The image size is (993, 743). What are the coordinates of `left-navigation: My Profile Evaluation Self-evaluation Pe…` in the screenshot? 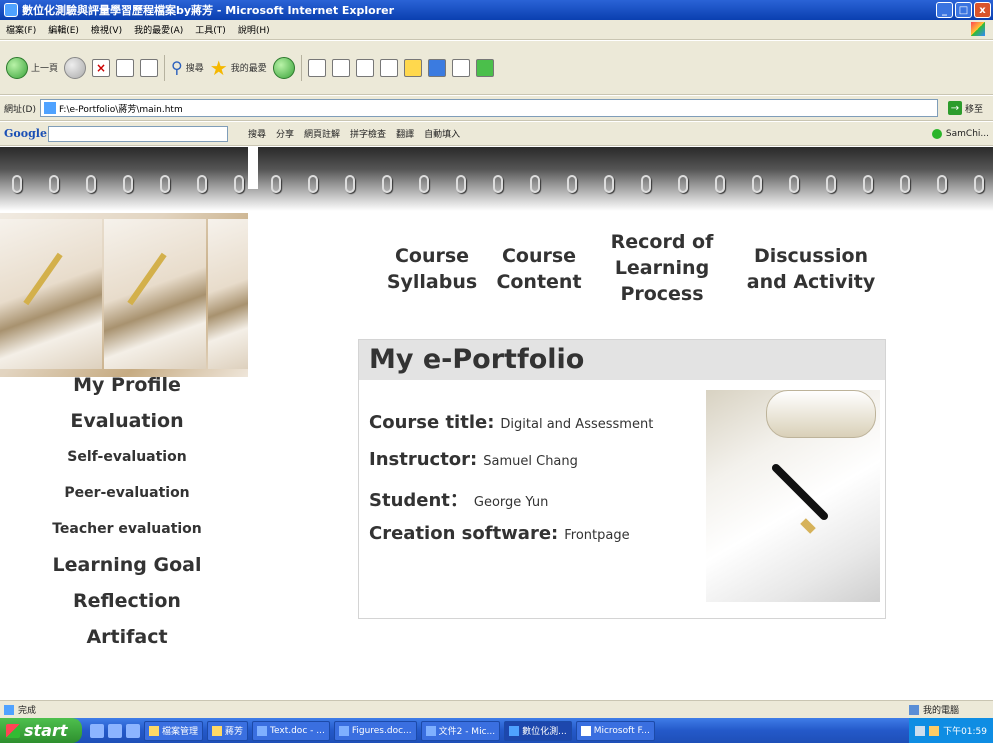 It's located at (127, 511).